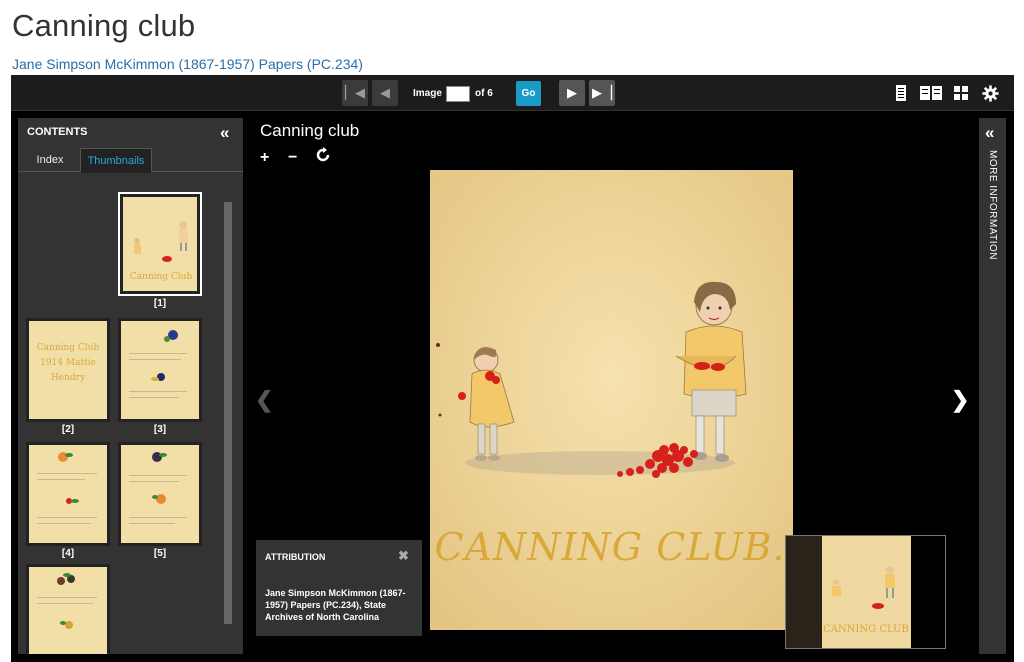 Image resolution: width=1024 pixels, height=662 pixels. Describe the element at coordinates (161, 277) in the screenshot. I see `thumbnail-caption: Canning Club` at that location.